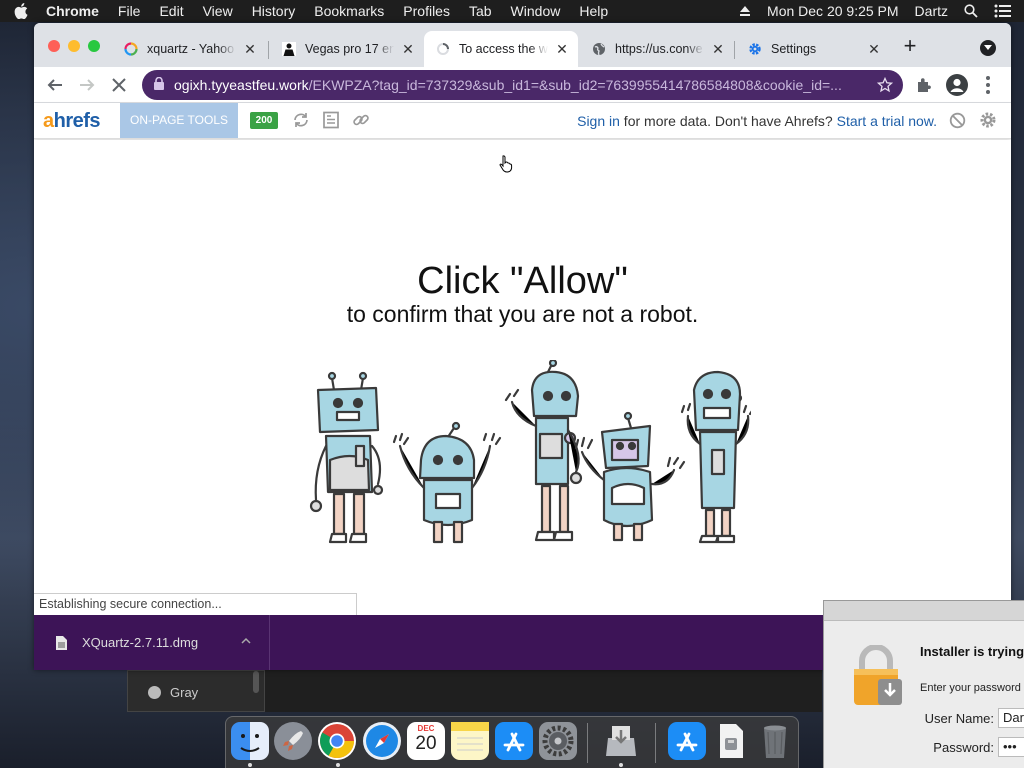  I want to click on chrome-icon, so click(337, 741).